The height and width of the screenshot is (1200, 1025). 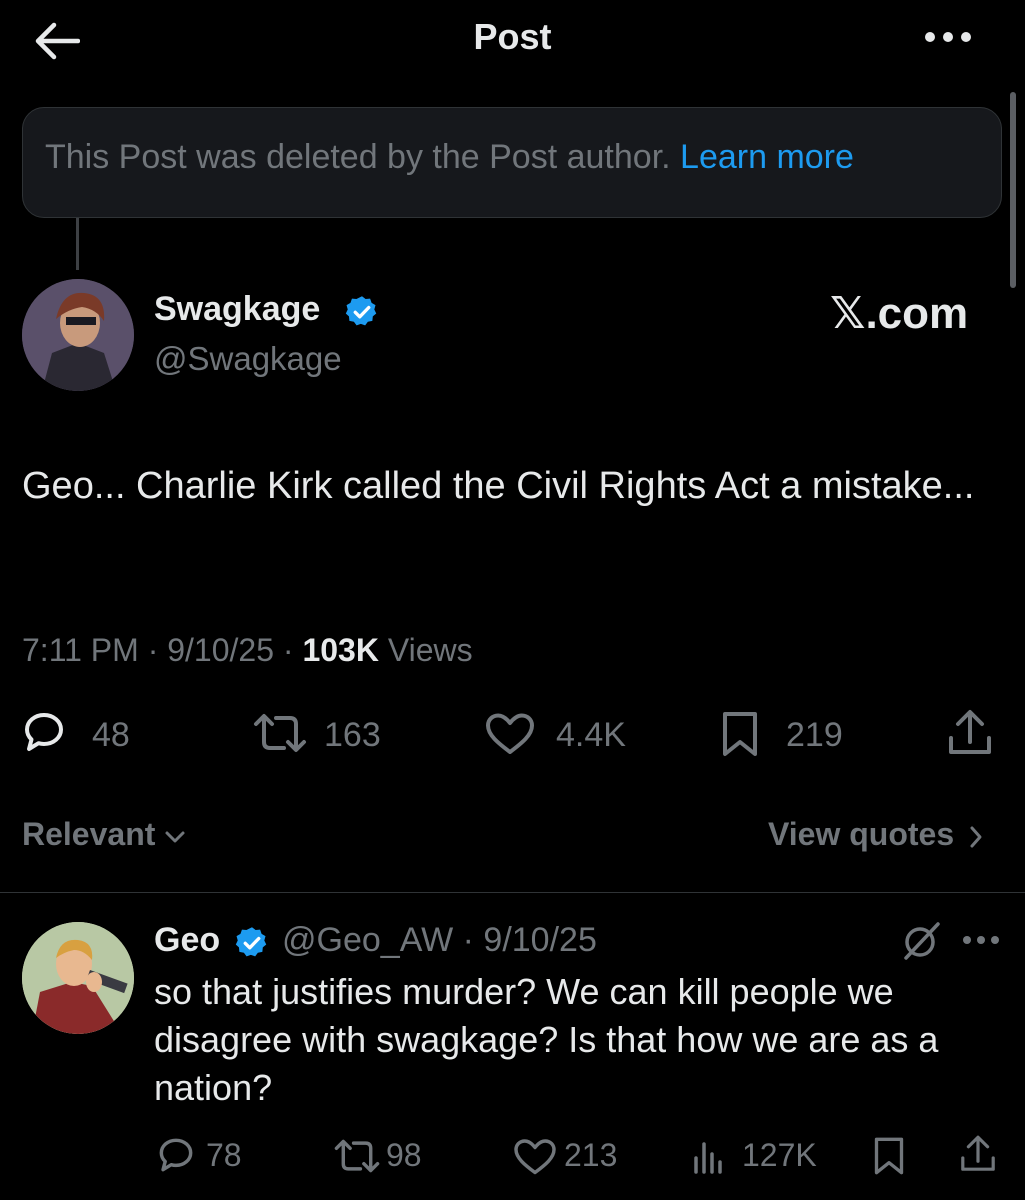 I want to click on page-title: Post, so click(x=512, y=36).